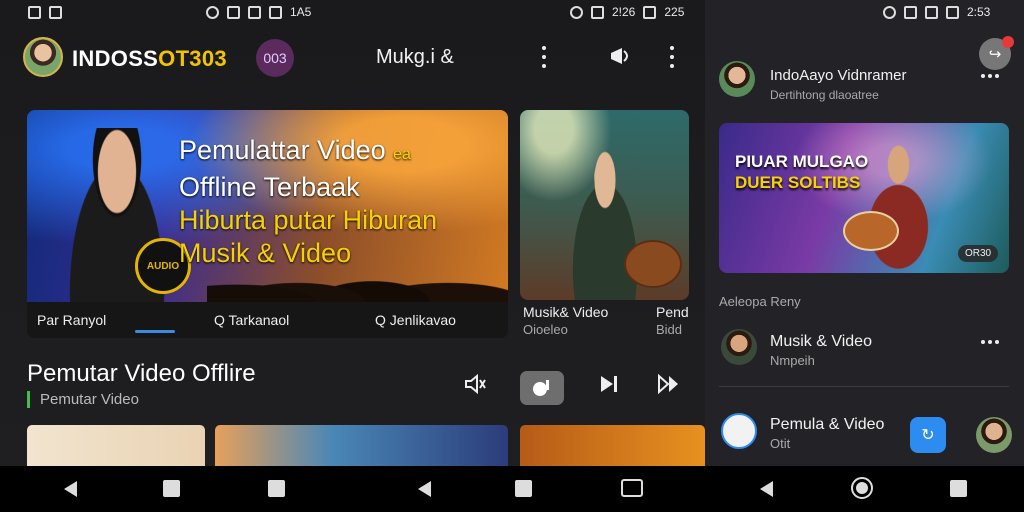 This screenshot has height=512, width=1024. What do you see at coordinates (624, 12) in the screenshot?
I see `status-time-2: 2!26` at bounding box center [624, 12].